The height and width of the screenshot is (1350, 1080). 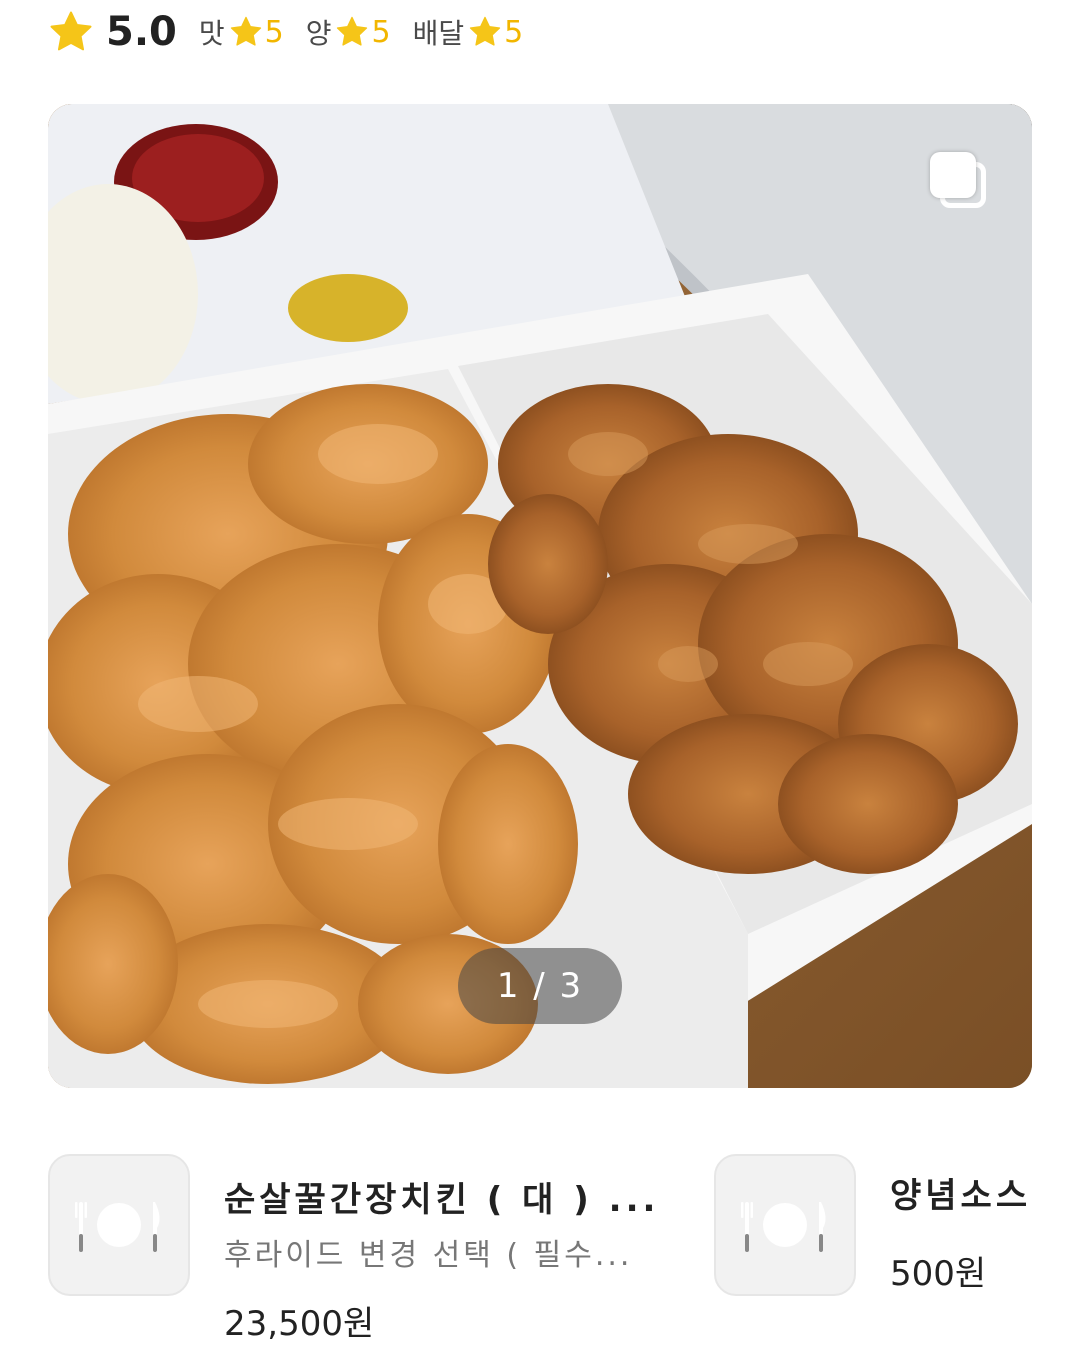 I want to click on menu-item-price: 500원, so click(x=938, y=1274).